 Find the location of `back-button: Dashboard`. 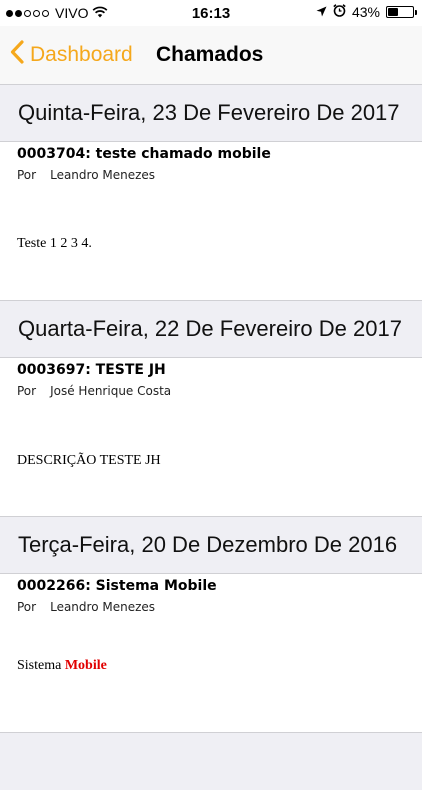

back-button: Dashboard is located at coordinates (71, 55).